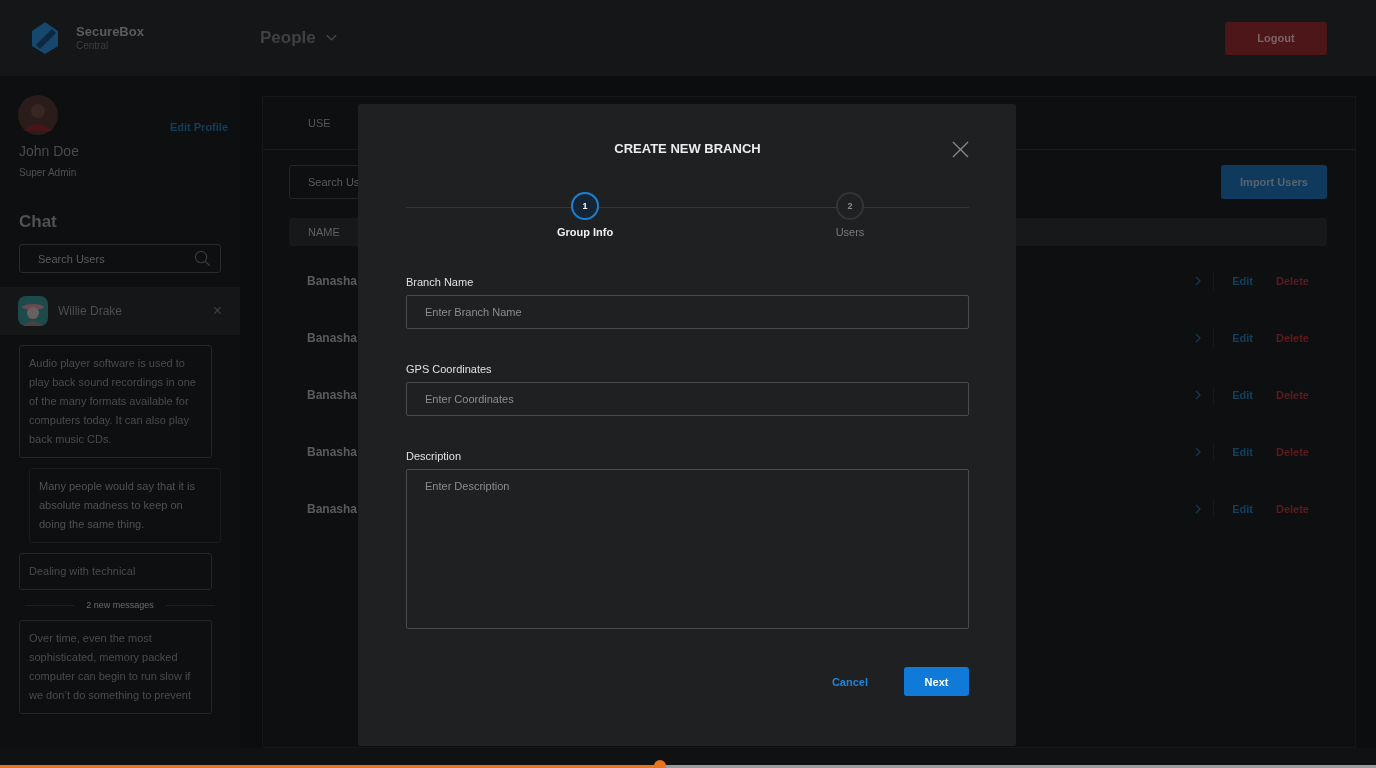 This screenshot has height=768, width=1376. Describe the element at coordinates (434, 456) in the screenshot. I see `field-label: Description` at that location.